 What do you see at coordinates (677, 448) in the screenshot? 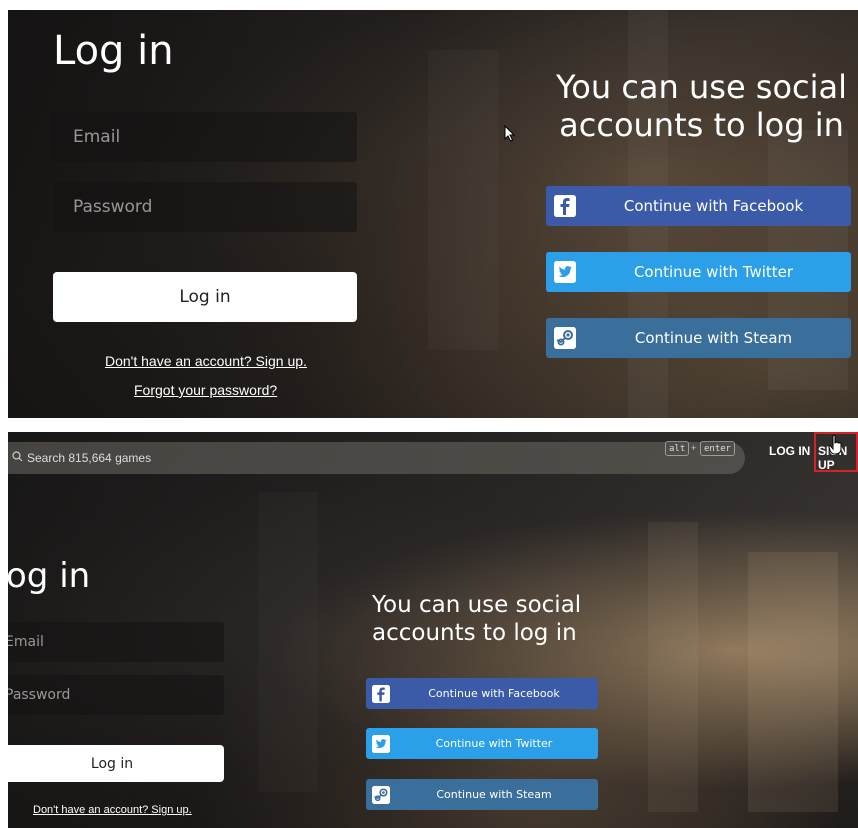
I see `shortcut-key-alt: alt` at bounding box center [677, 448].